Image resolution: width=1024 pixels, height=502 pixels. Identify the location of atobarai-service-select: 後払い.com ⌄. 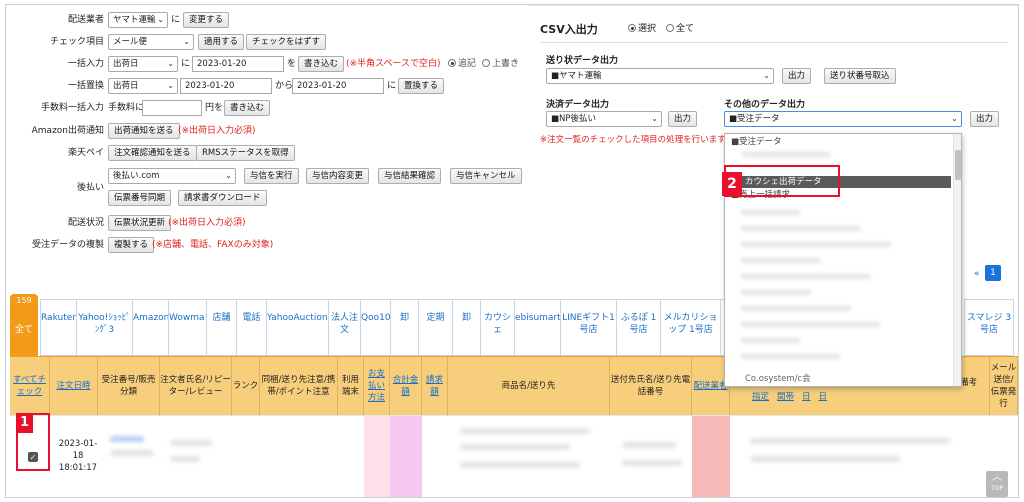
(172, 176).